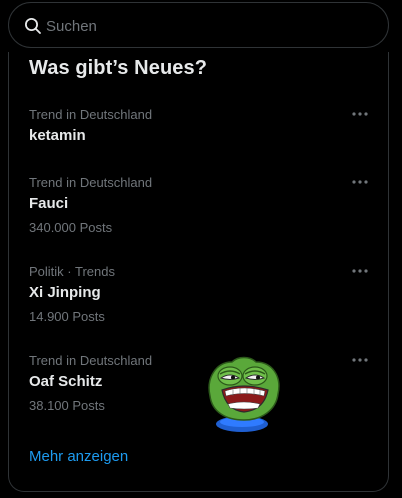  What do you see at coordinates (118, 68) in the screenshot?
I see `trends-title: Was gibt’s Neues?` at bounding box center [118, 68].